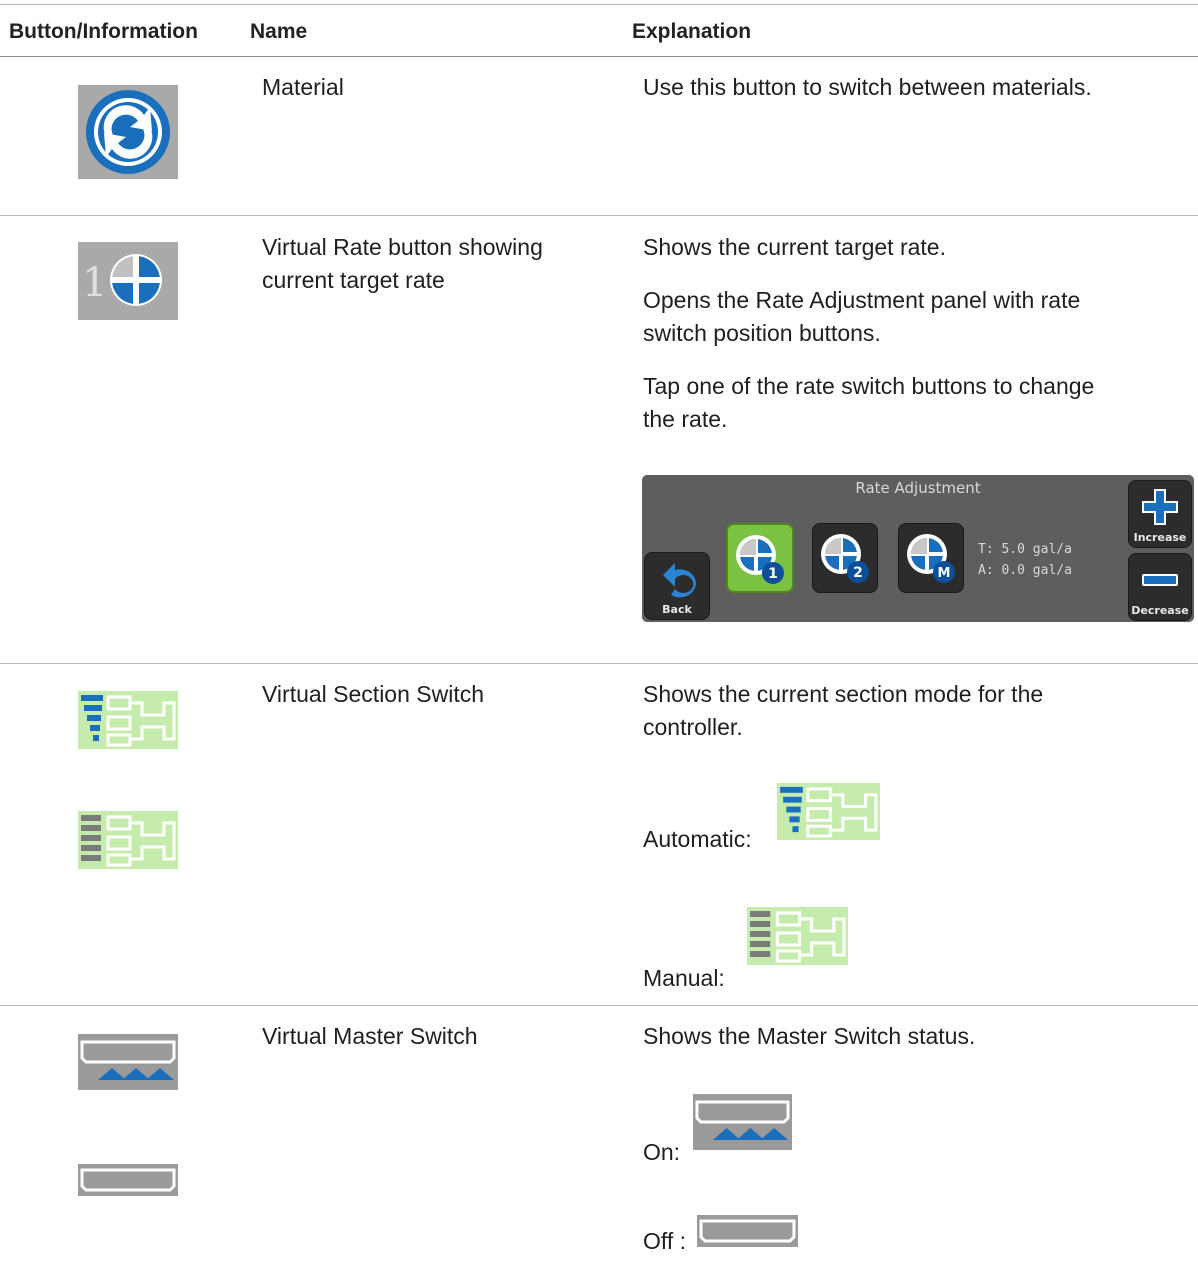  Describe the element at coordinates (685, 419) in the screenshot. I see `rate-explanation-3b: the rate.` at that location.